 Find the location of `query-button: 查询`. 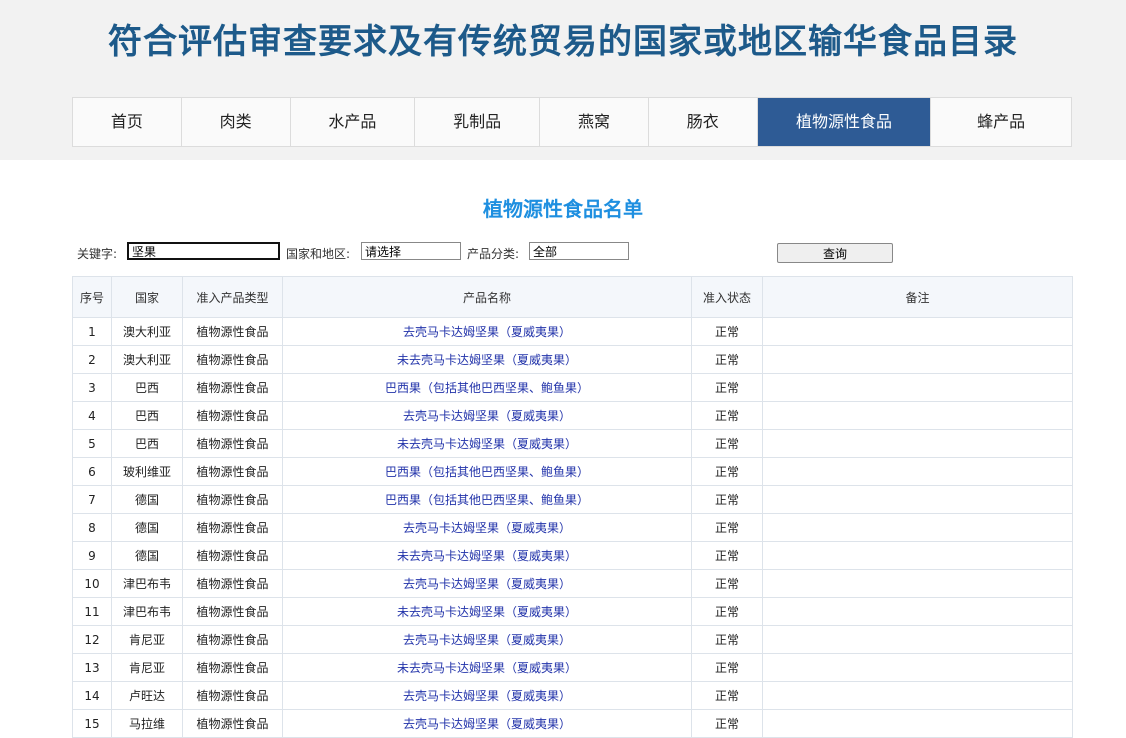

query-button: 查询 is located at coordinates (835, 253).